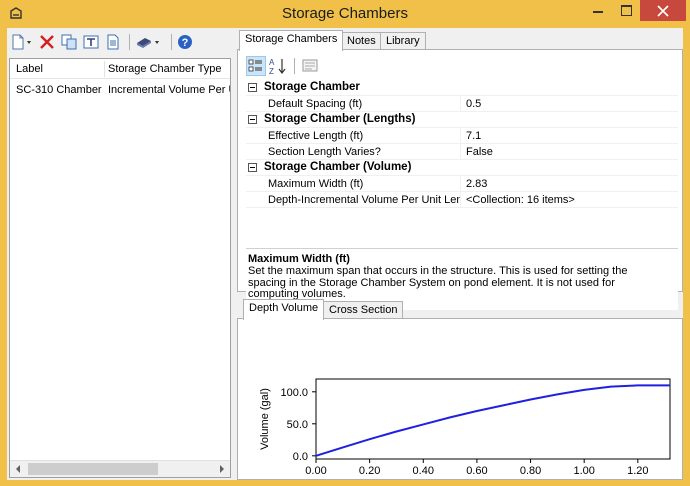  Describe the element at coordinates (530, 471) in the screenshot. I see `x-tick-label: 0.80` at that location.